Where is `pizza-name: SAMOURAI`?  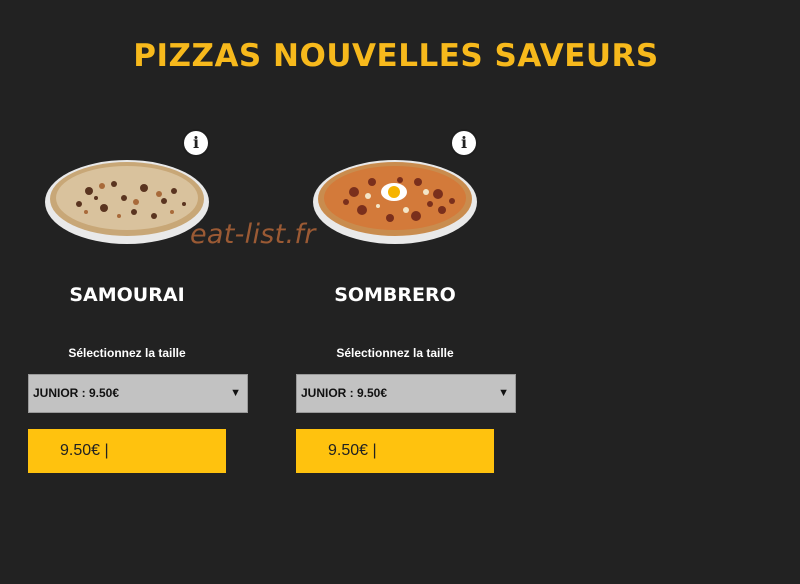
pizza-name: SAMOURAI is located at coordinates (127, 295).